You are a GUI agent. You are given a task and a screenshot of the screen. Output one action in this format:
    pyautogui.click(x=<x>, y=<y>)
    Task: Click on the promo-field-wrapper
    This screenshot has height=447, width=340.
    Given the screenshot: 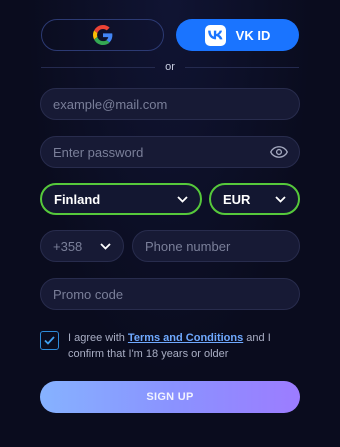 What is the action you would take?
    pyautogui.click(x=170, y=294)
    